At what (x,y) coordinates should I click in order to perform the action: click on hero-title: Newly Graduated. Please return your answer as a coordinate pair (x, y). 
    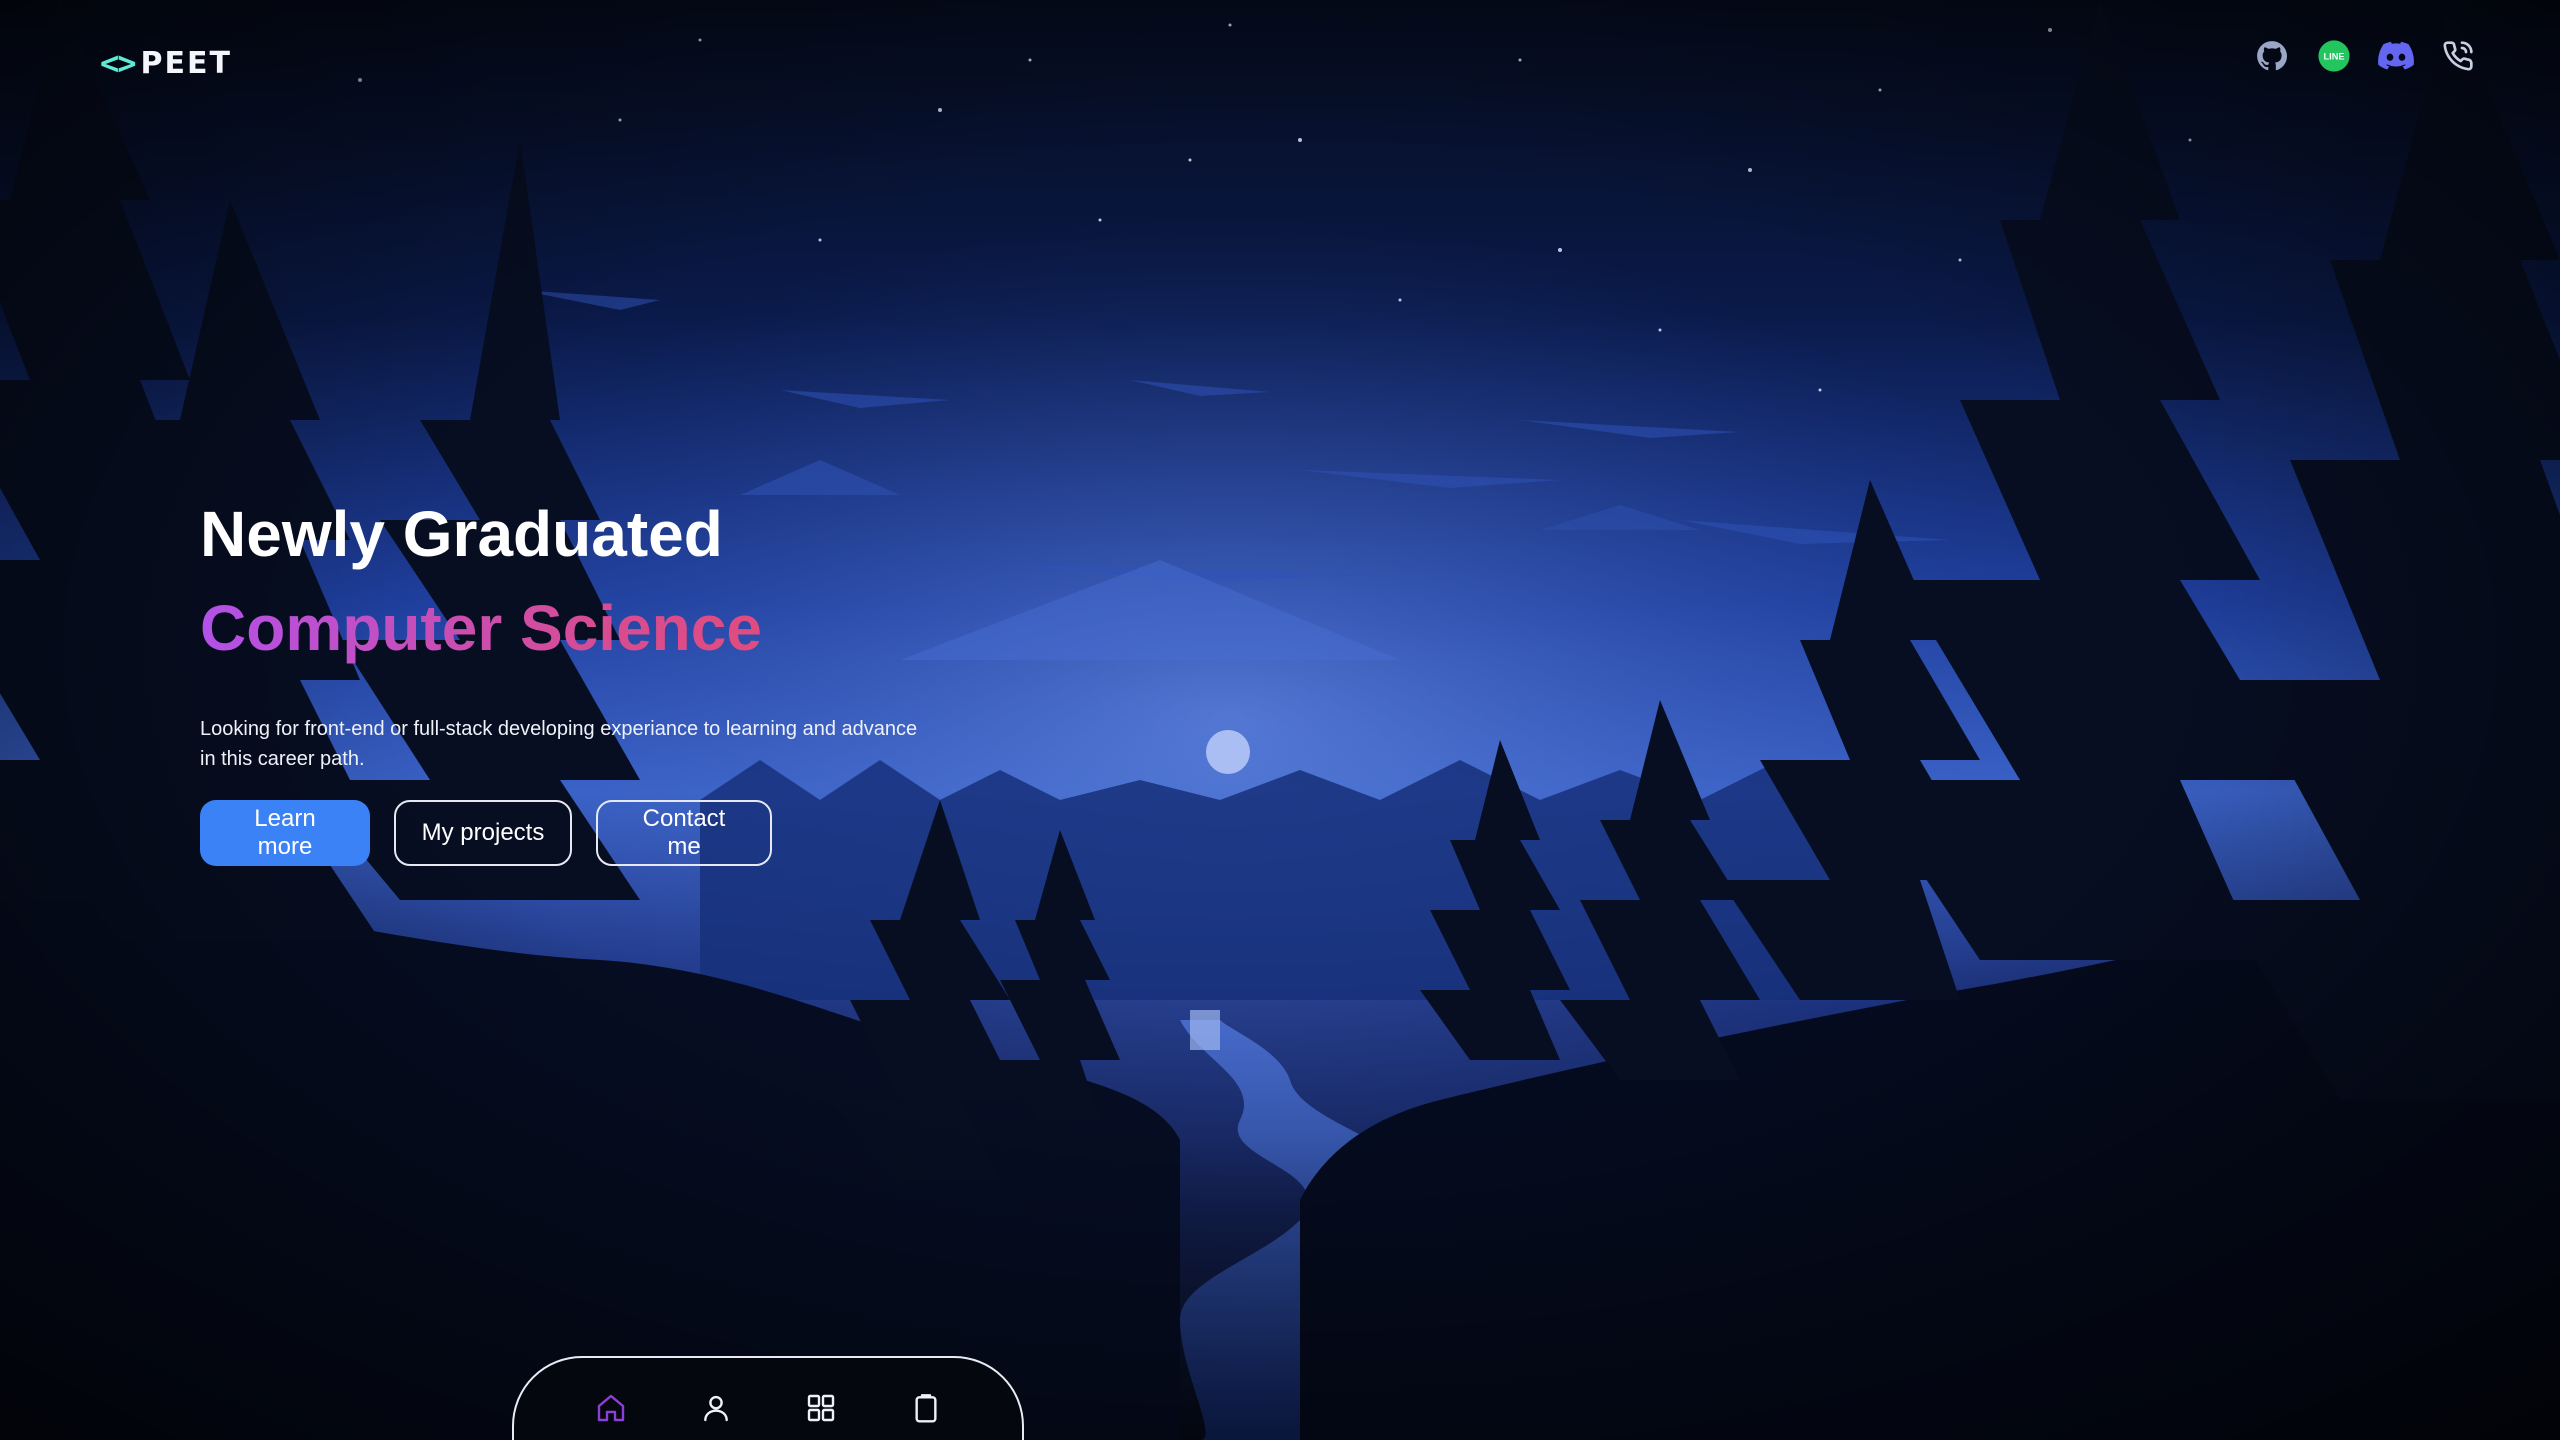
    Looking at the image, I should click on (461, 534).